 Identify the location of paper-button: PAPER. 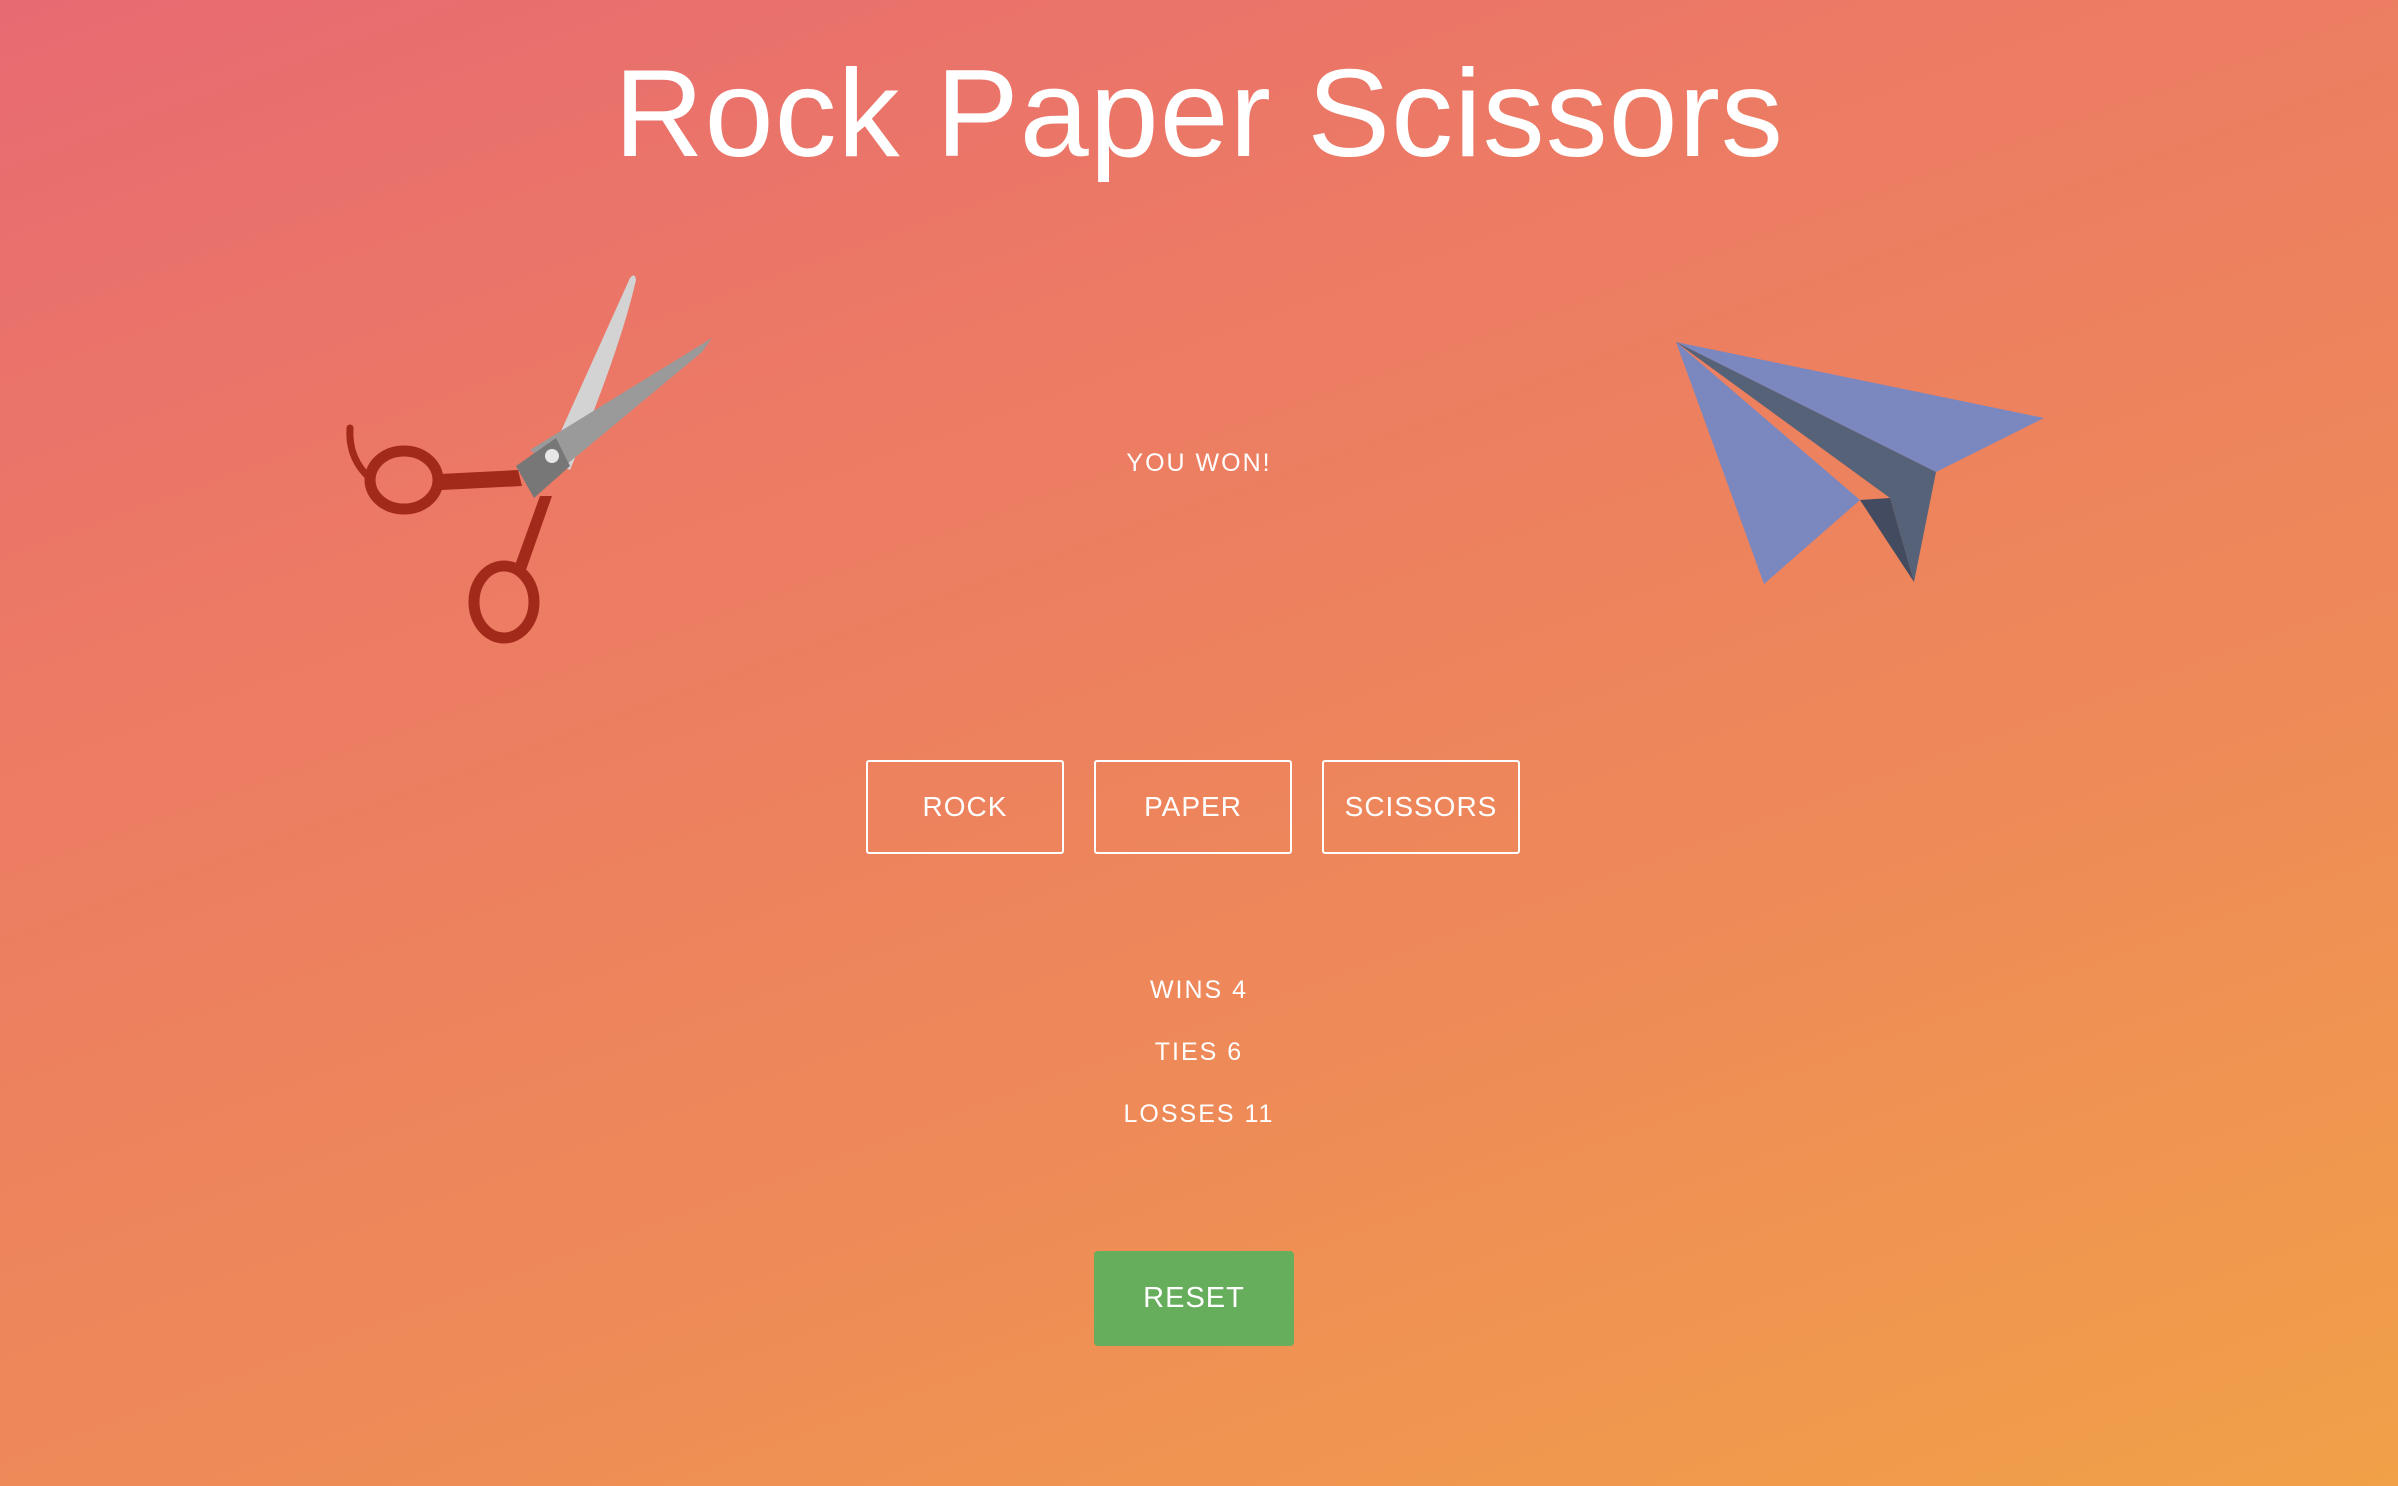
(1193, 807).